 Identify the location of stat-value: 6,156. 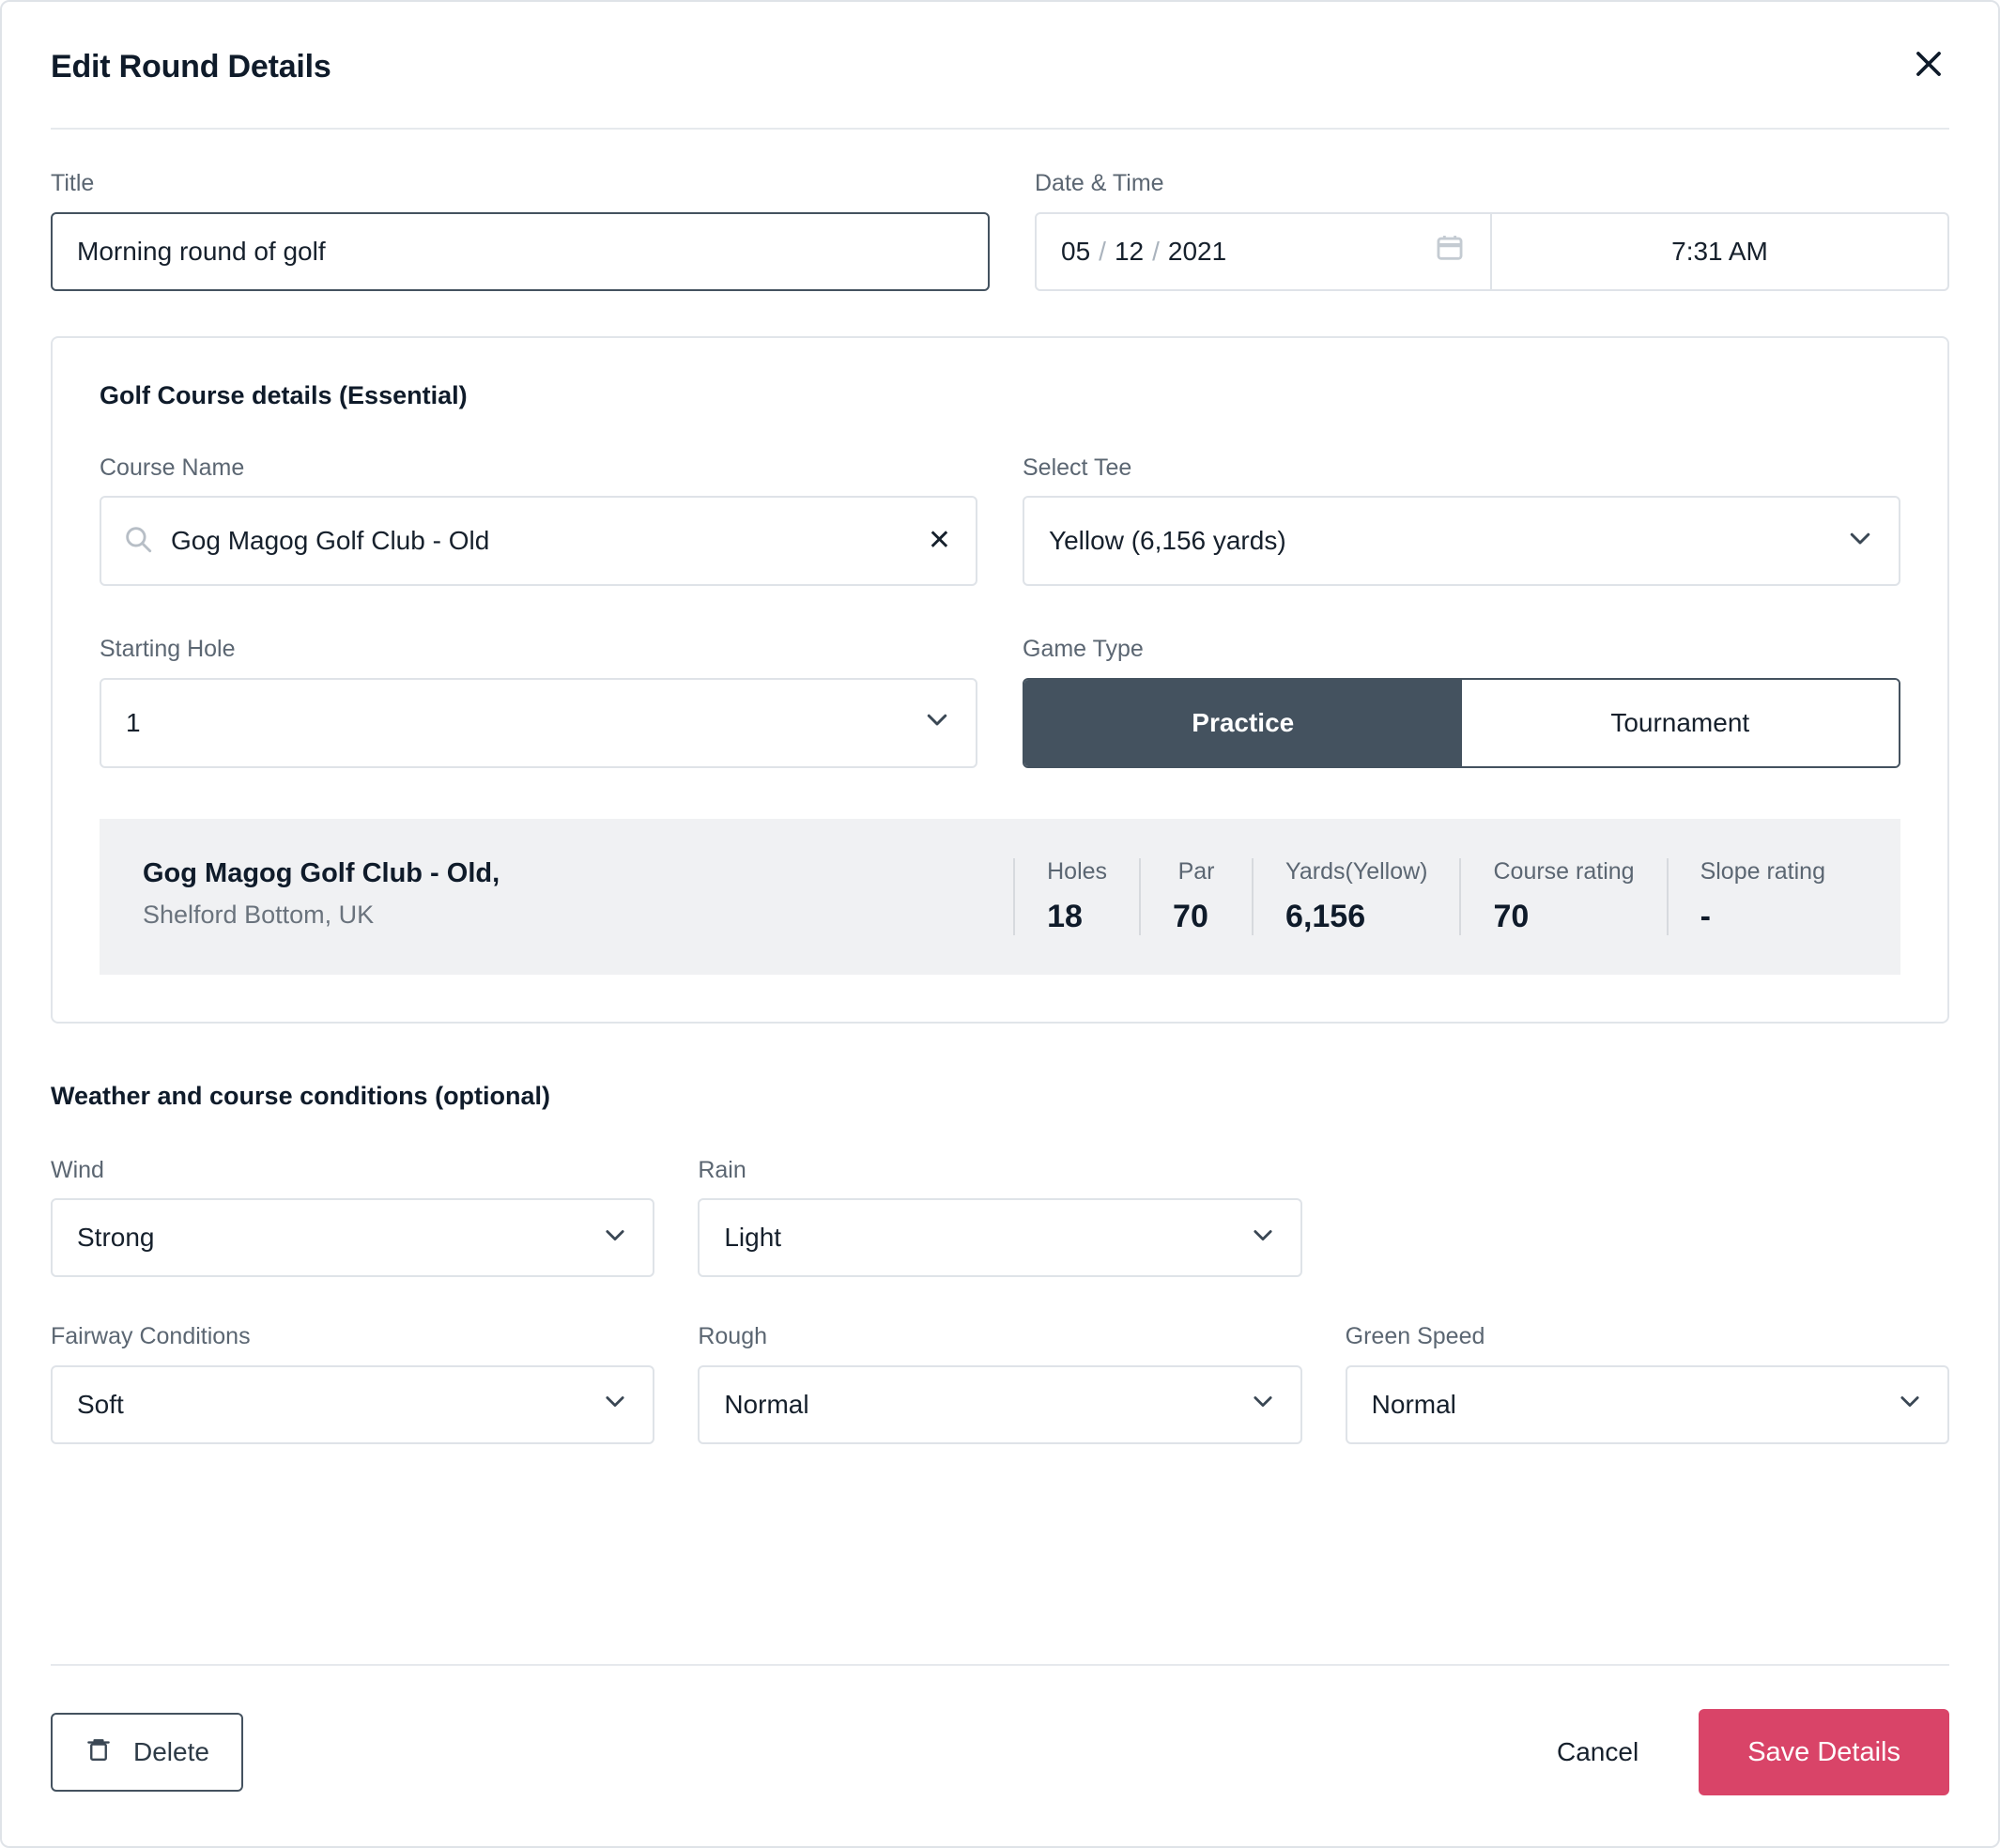
(1325, 916).